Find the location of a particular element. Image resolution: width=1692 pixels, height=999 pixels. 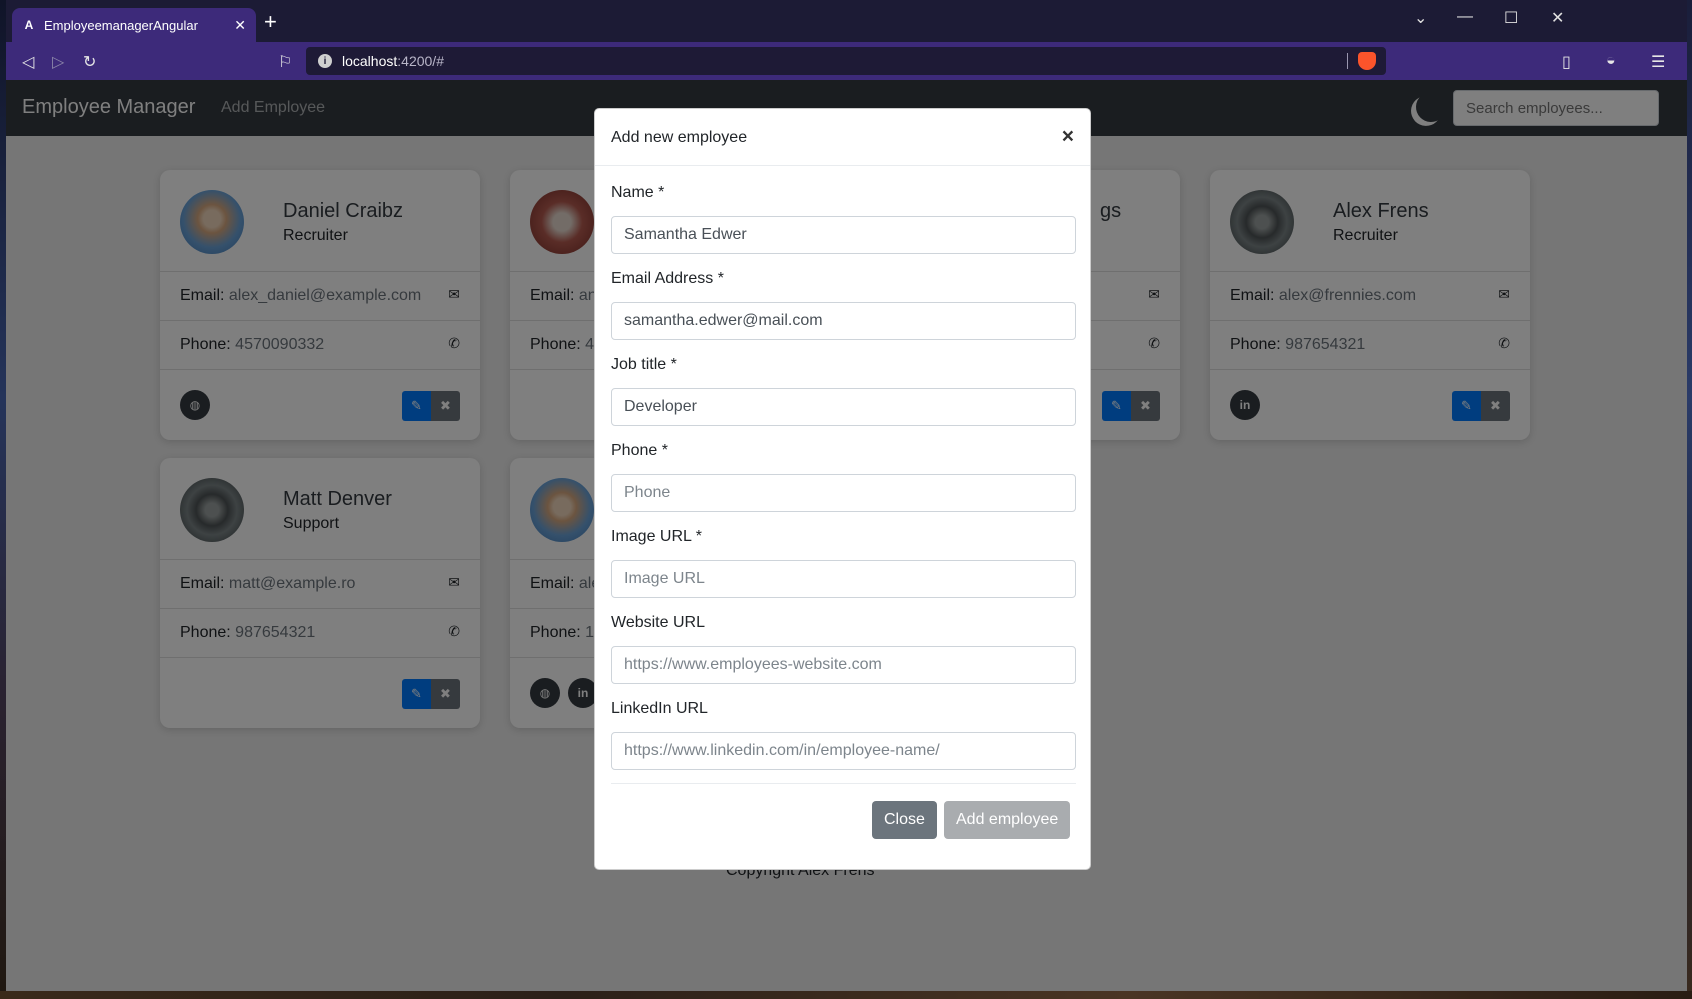

email-group: Email Address * is located at coordinates (843, 305).